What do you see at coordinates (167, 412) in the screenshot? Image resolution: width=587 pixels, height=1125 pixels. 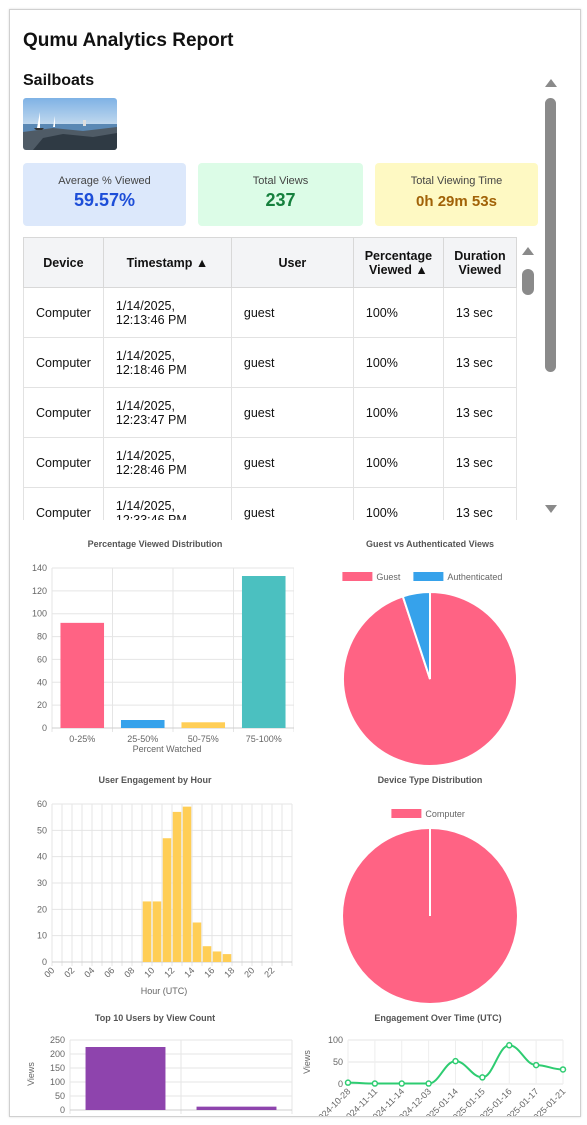 I see `cell-timestamp: 1/14/2025, 12:23:47 PM` at bounding box center [167, 412].